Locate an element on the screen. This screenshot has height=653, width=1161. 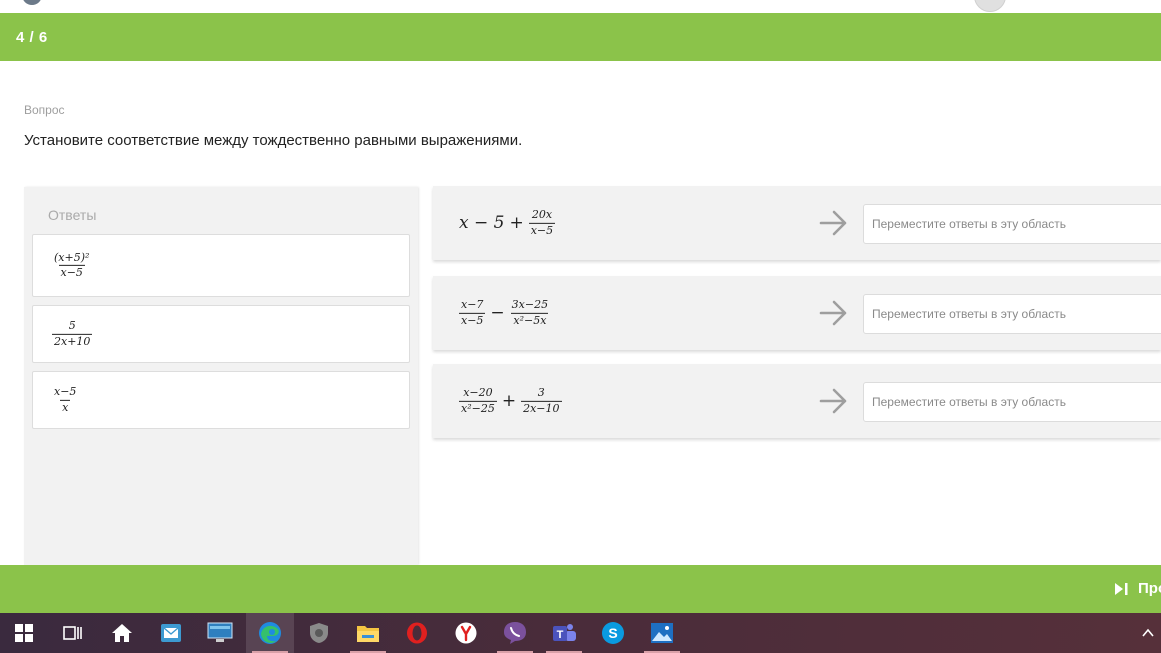
teams-icon: T is located at coordinates (564, 633).